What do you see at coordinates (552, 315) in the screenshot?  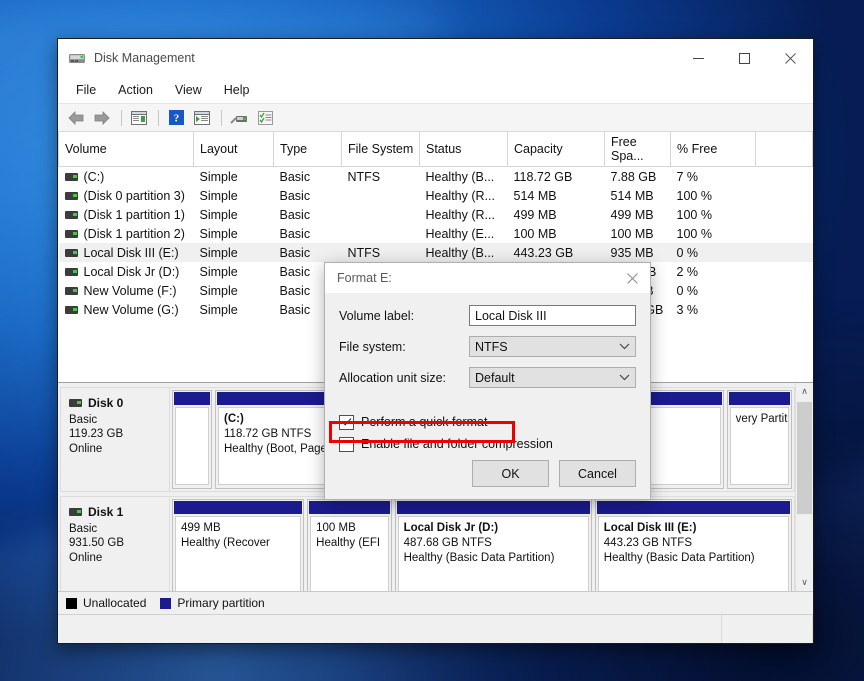 I see `volume-label-input: Local Disk III` at bounding box center [552, 315].